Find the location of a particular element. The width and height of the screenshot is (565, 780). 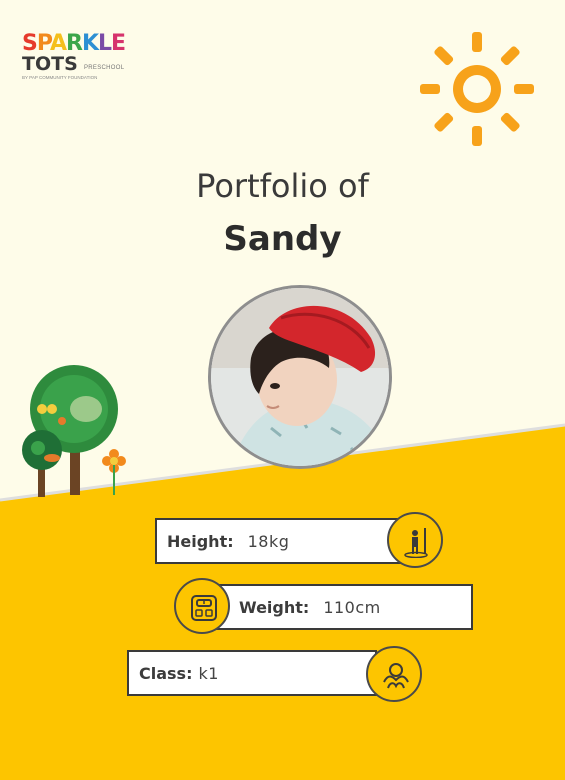

logo-word-sparkle: SPARKLE is located at coordinates (74, 43).